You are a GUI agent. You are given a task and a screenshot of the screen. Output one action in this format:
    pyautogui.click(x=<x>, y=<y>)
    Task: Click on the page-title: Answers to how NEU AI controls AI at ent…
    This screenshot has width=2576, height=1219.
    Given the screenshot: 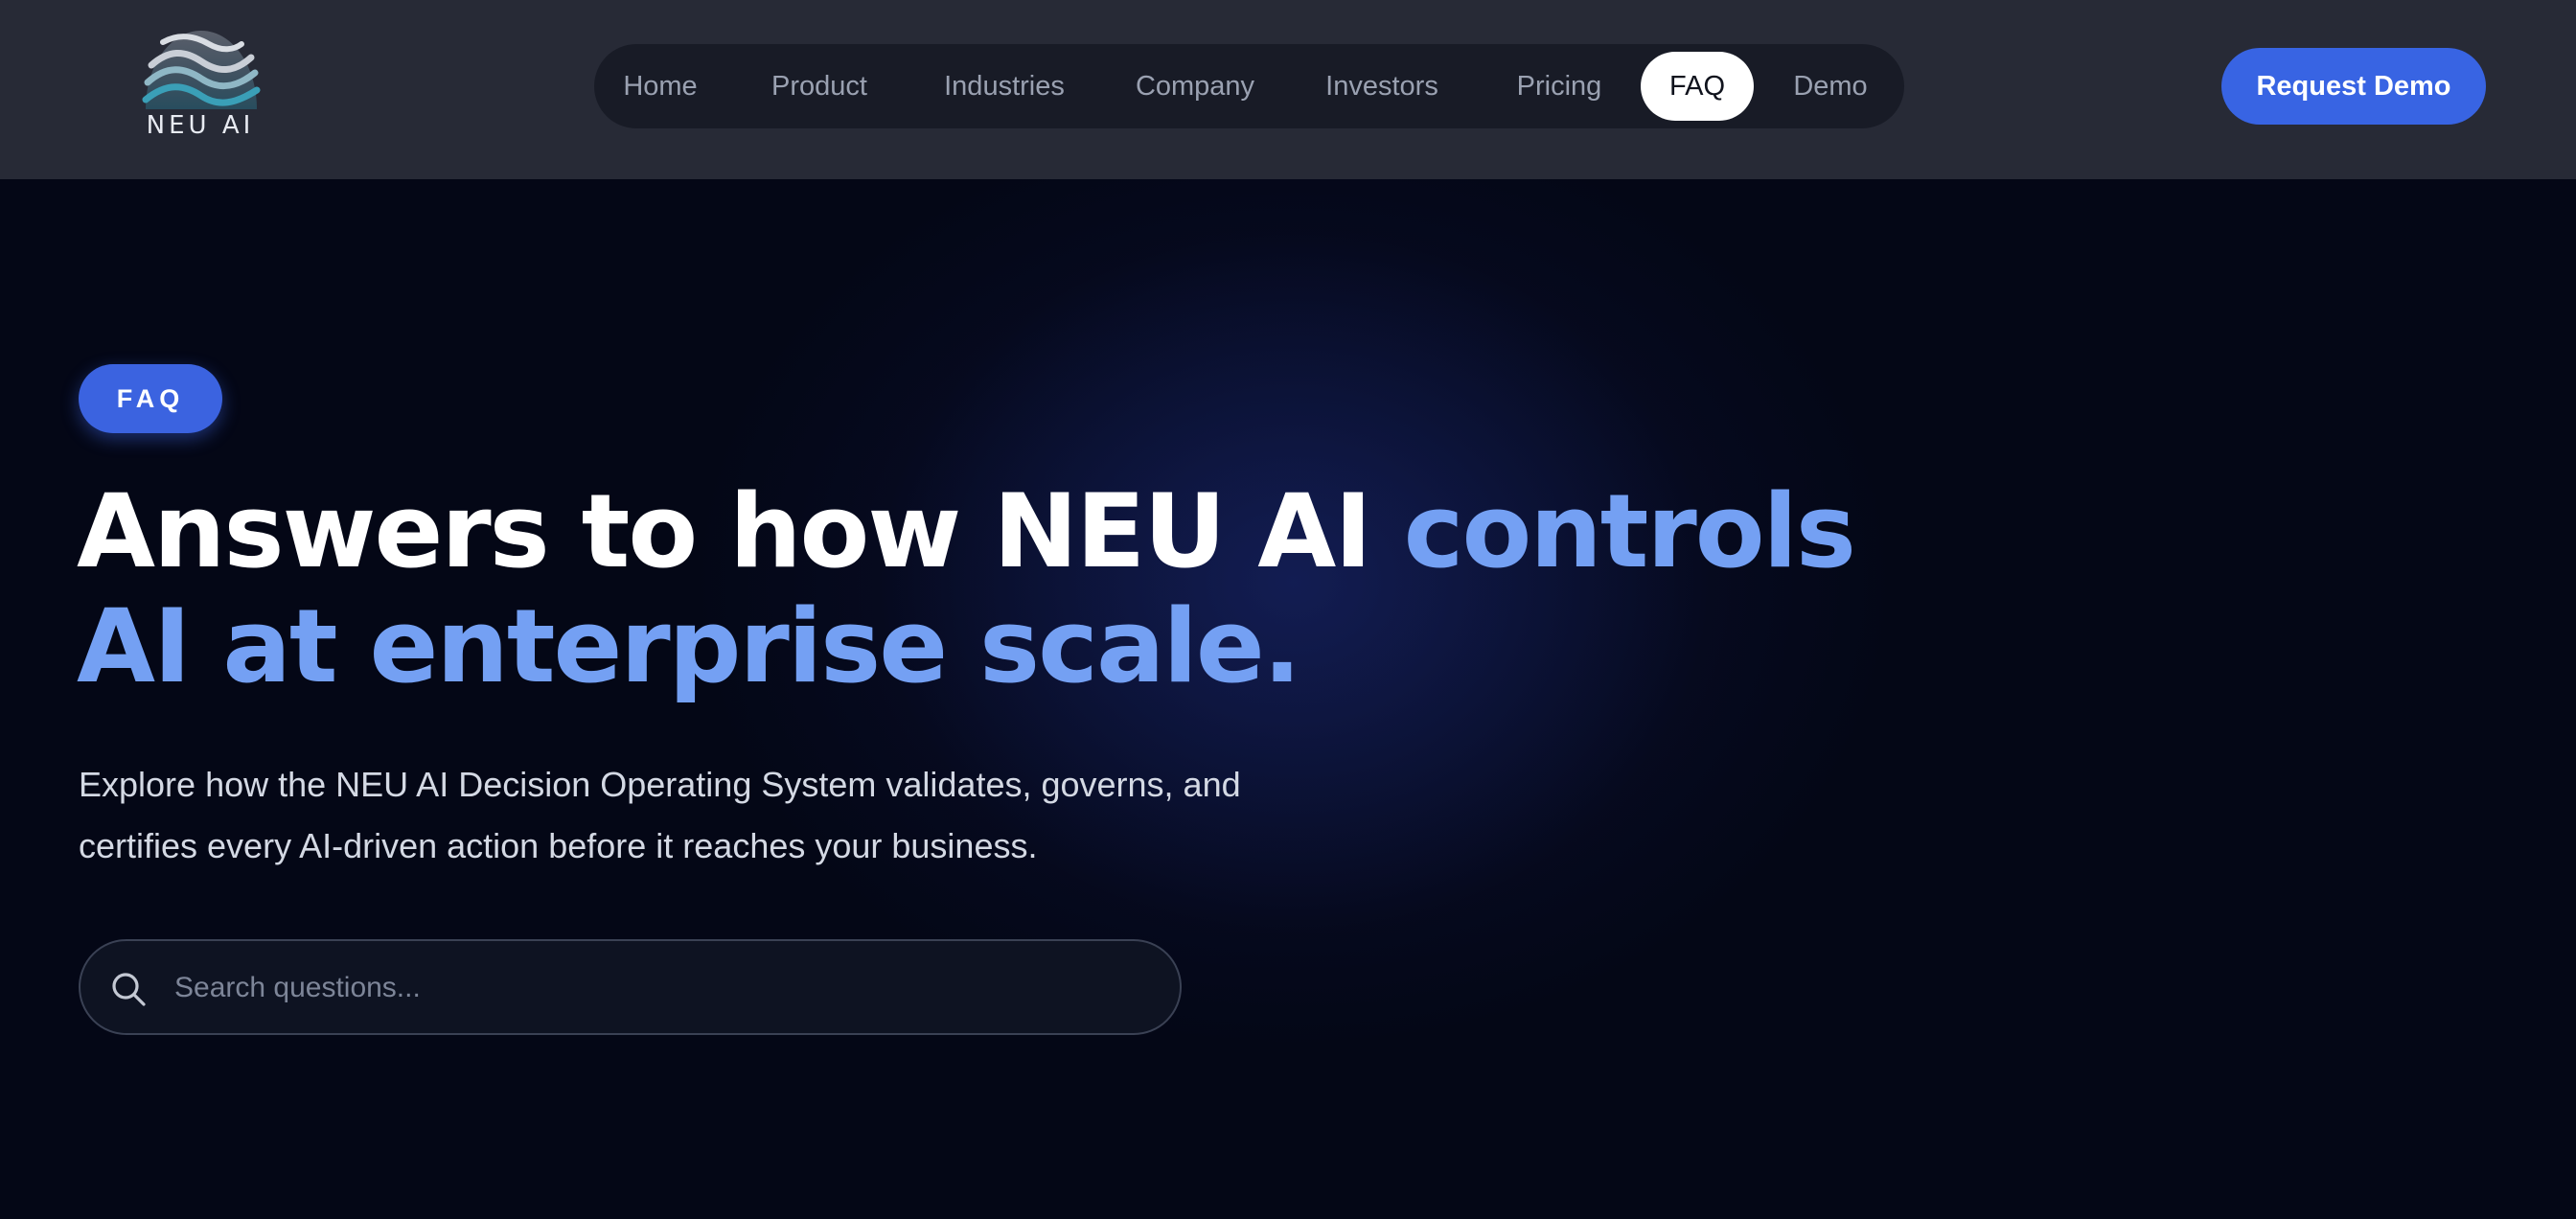 What is the action you would take?
    pyautogui.click(x=987, y=589)
    